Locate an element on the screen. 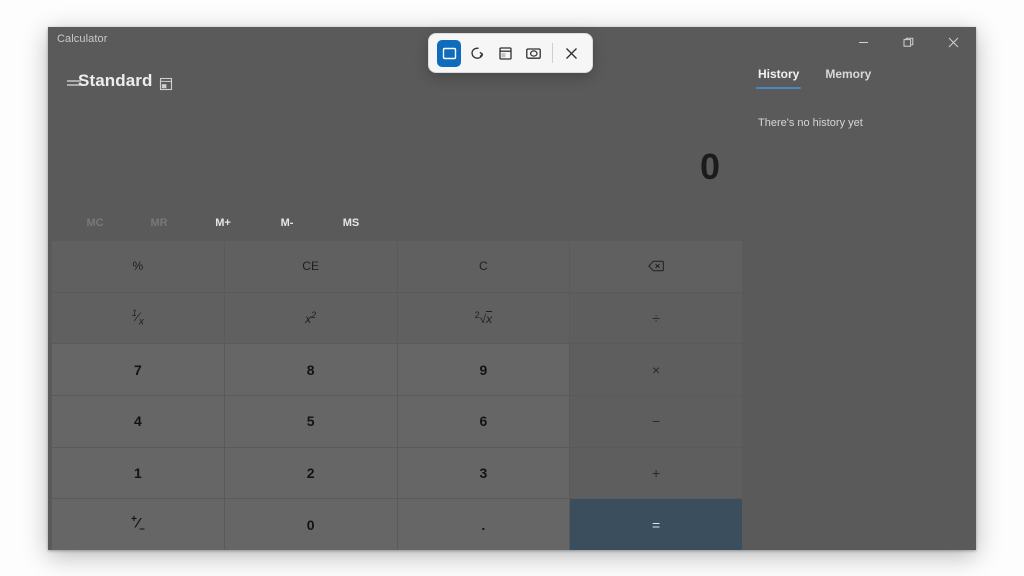  digit-8-button-label: 8 is located at coordinates (310, 369).